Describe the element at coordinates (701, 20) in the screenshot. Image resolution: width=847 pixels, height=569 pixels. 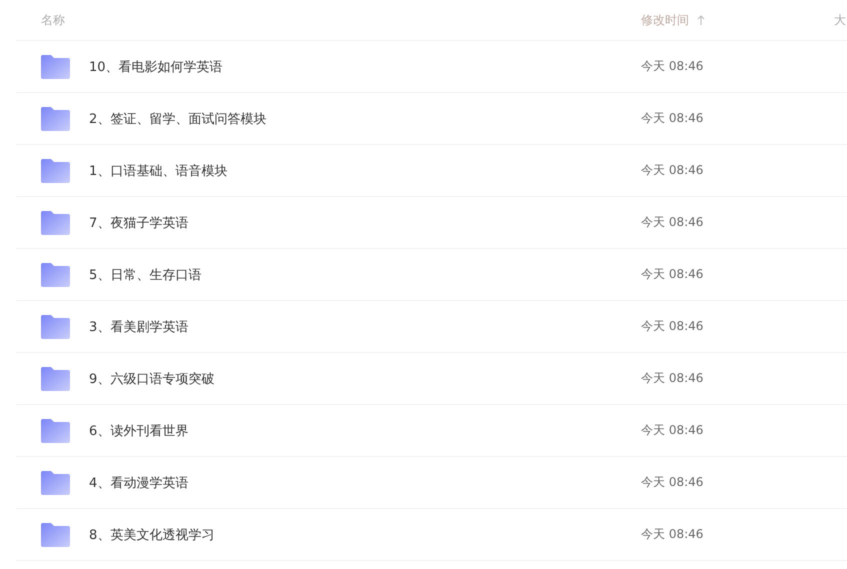
I see `sort-ascending-icon` at that location.